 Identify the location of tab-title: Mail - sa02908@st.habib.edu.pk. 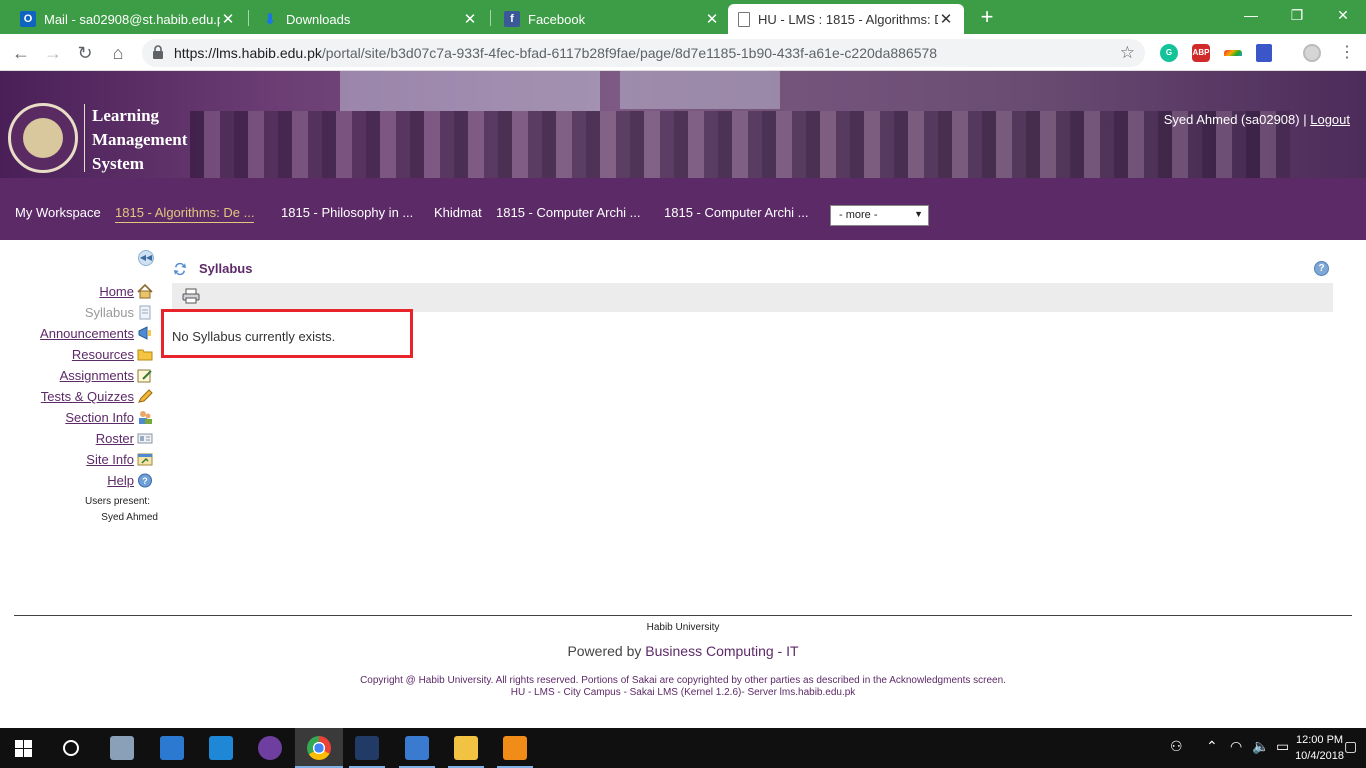
(132, 19).